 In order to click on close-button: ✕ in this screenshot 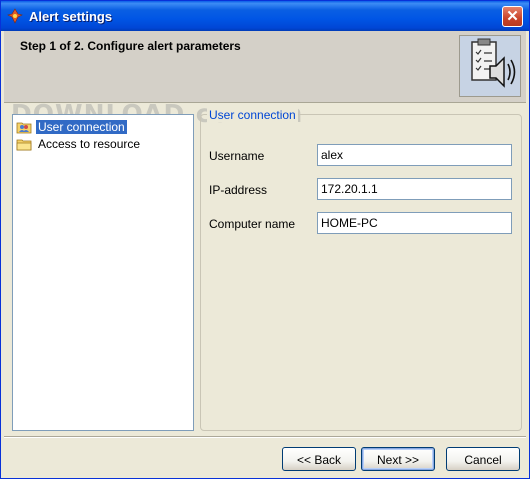, I will do `click(512, 16)`.